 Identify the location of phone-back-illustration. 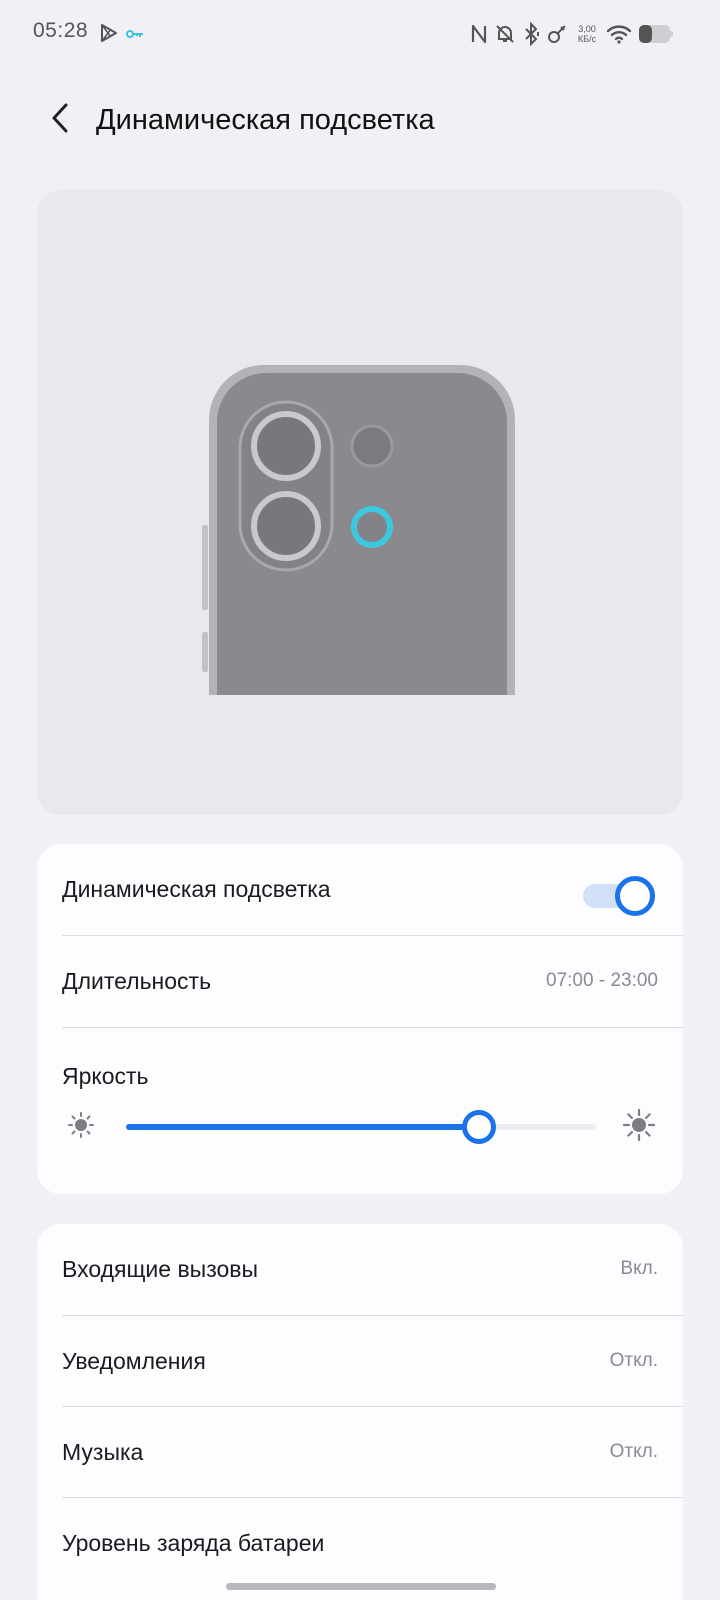
(358, 530).